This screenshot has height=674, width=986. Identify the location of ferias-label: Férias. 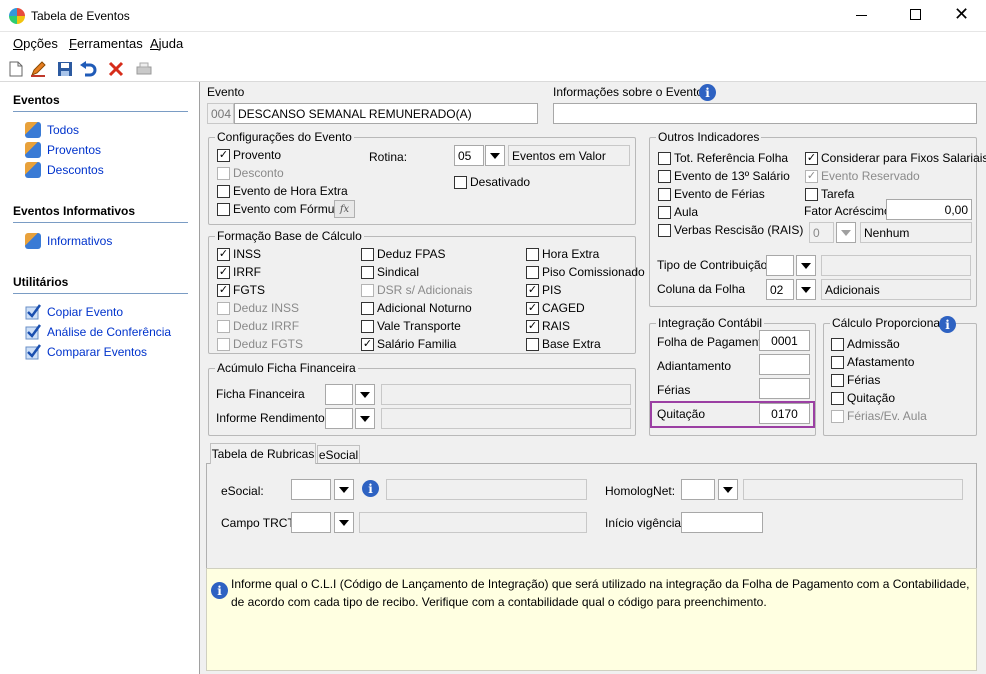
(674, 390).